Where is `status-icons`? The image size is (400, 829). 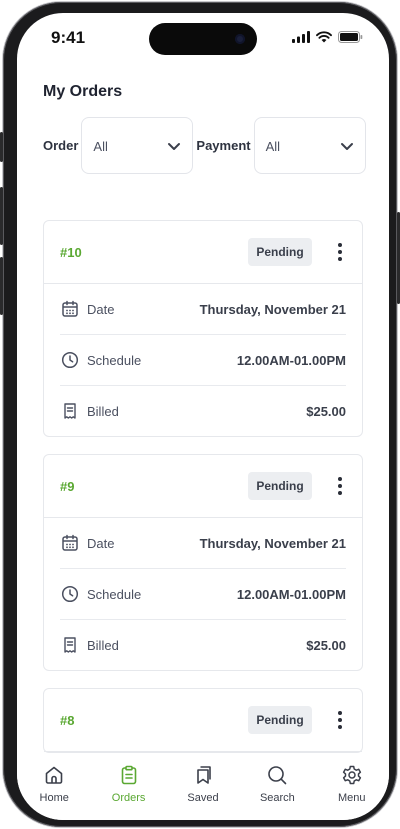
status-icons is located at coordinates (327, 37).